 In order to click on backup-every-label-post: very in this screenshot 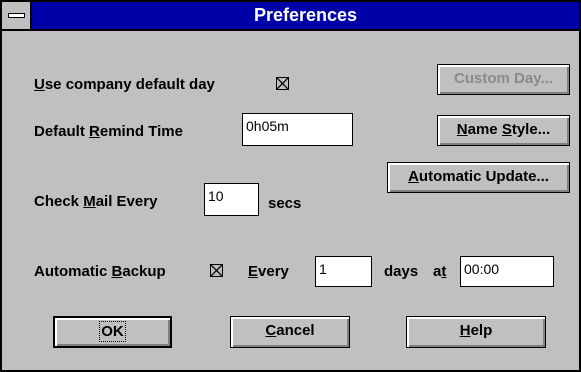, I will do `click(273, 271)`.